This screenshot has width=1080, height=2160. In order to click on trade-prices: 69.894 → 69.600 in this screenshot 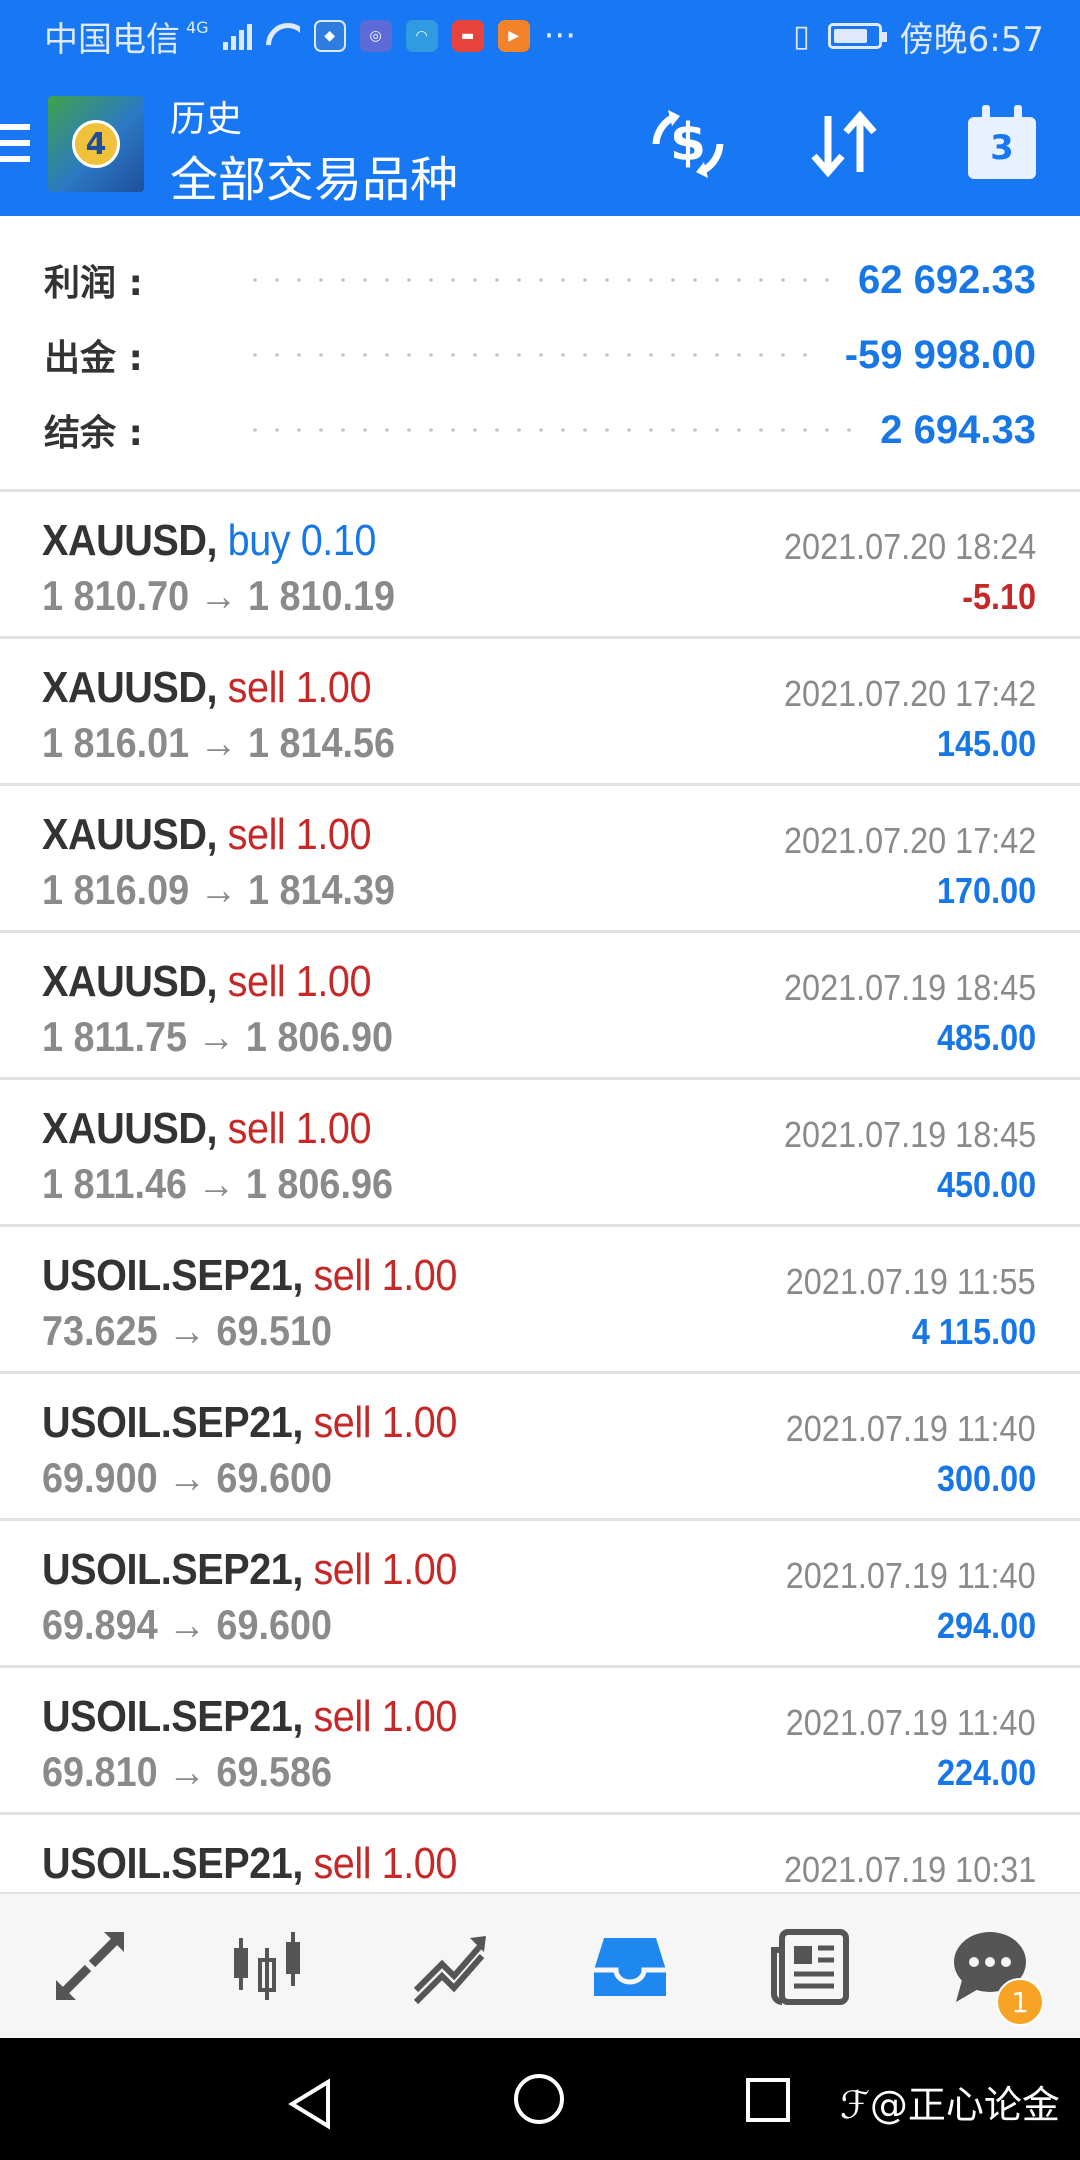, I will do `click(187, 1624)`.